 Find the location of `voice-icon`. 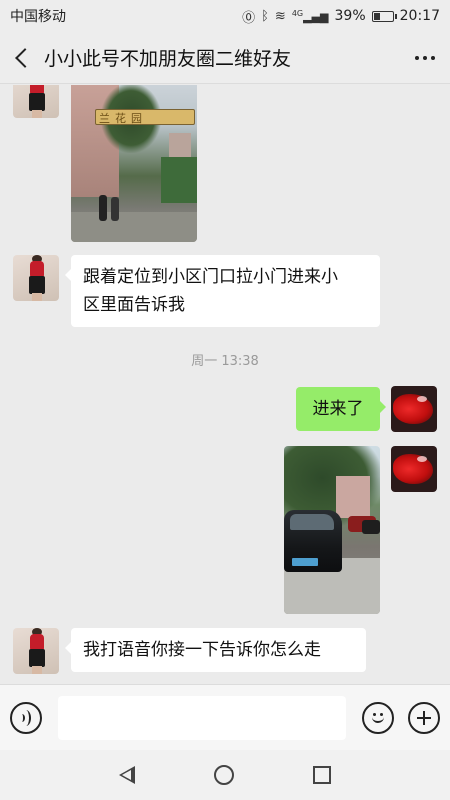

voice-icon is located at coordinates (26, 717).